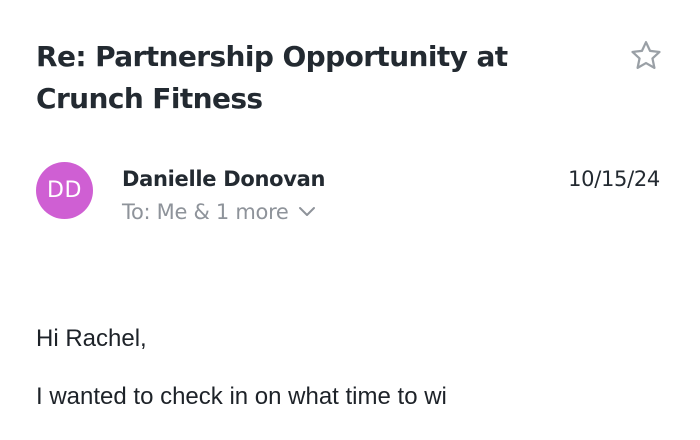  What do you see at coordinates (64, 190) in the screenshot?
I see `avatar: DD` at bounding box center [64, 190].